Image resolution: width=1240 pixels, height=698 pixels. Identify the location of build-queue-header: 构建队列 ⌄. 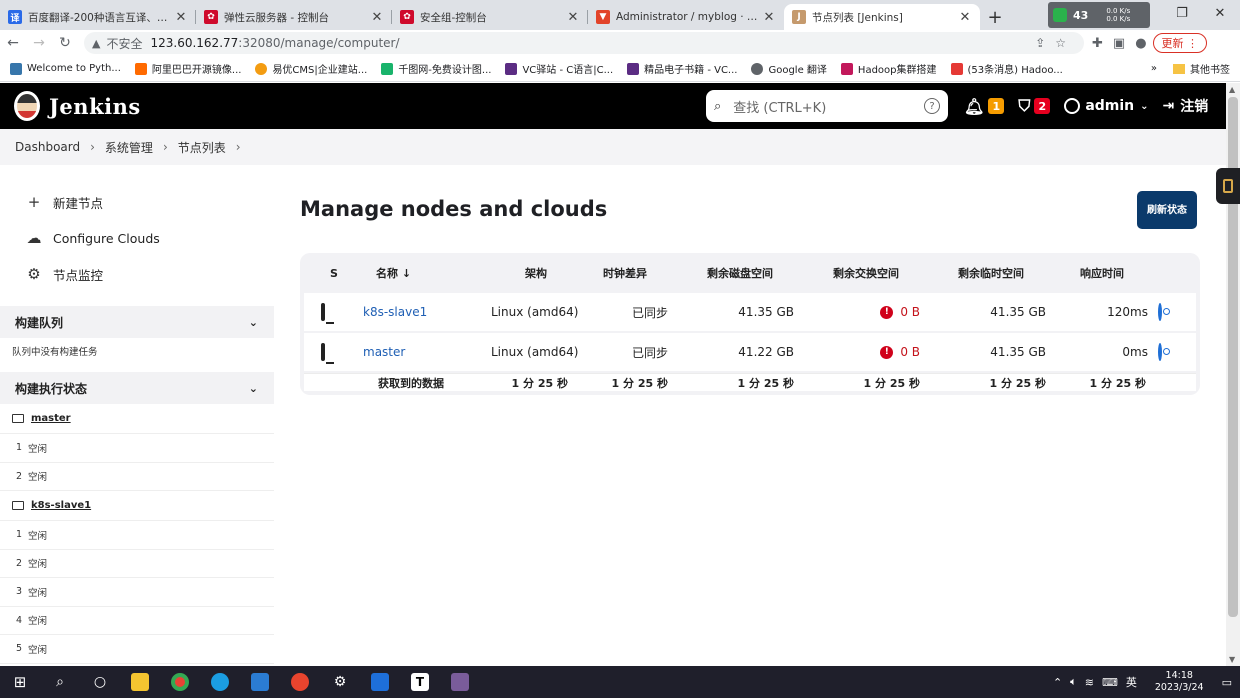
(137, 322).